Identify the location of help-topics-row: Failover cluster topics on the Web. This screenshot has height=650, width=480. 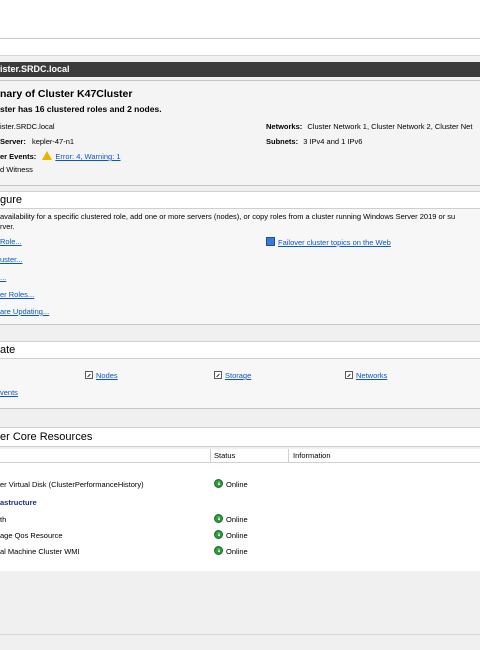
(328, 242).